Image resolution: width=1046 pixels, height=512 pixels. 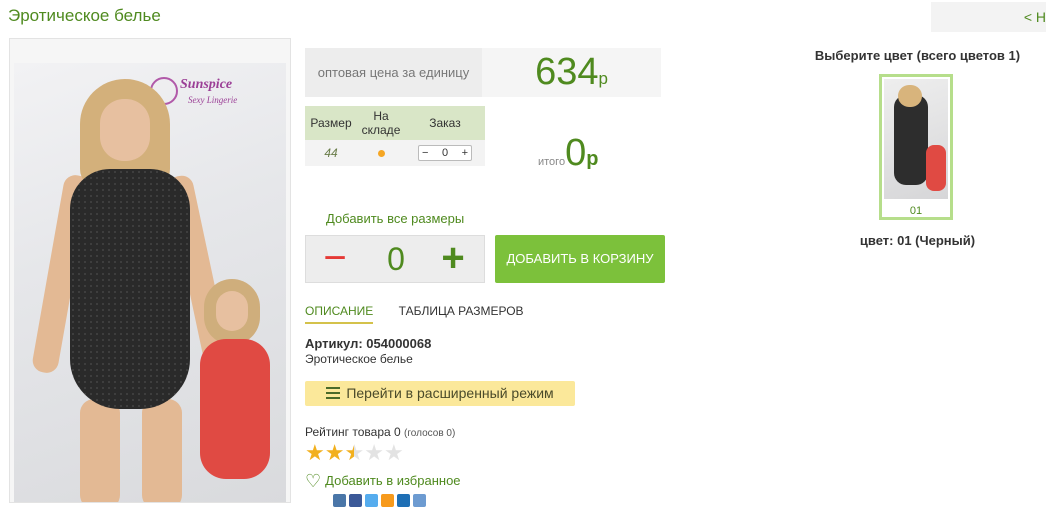 I want to click on quantity-stepper: − 0 +, so click(x=395, y=259).